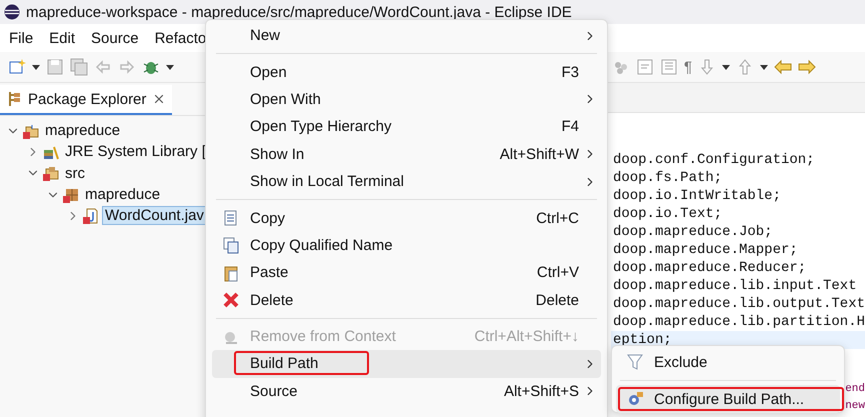 This screenshot has height=417, width=865. I want to click on code-line: doop.mapreduce.lib.input.Text, so click(735, 286).